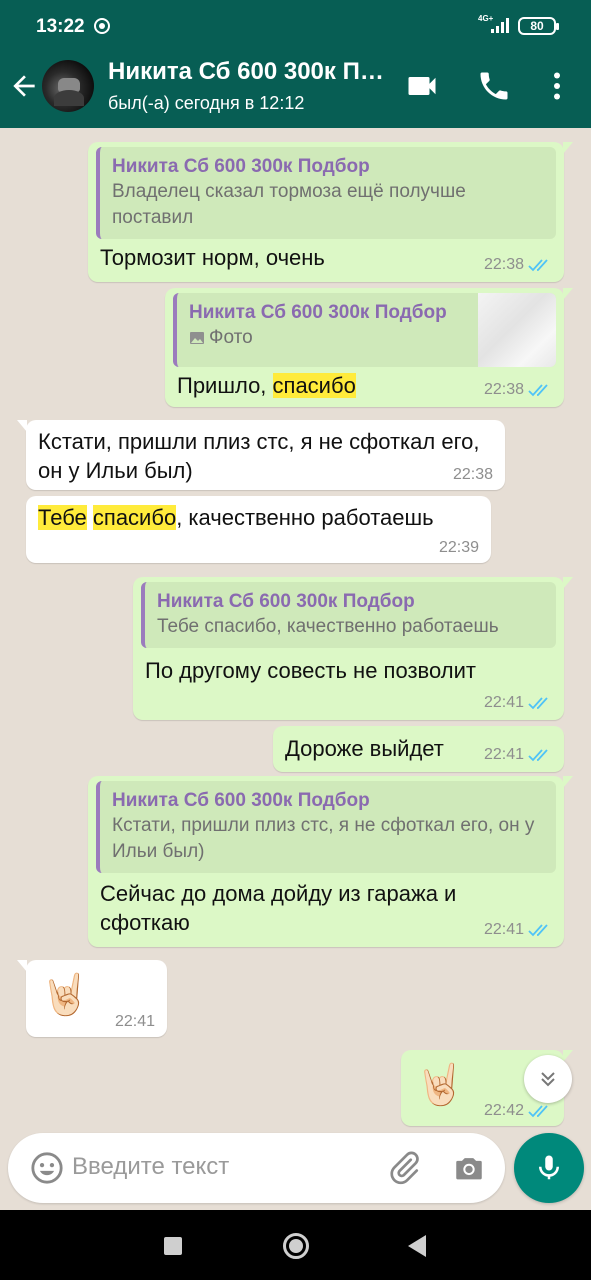 Image resolution: width=591 pixels, height=1280 pixels. What do you see at coordinates (250, 72) in the screenshot?
I see `chat-title: Никита Сб 600 300к Подбор` at bounding box center [250, 72].